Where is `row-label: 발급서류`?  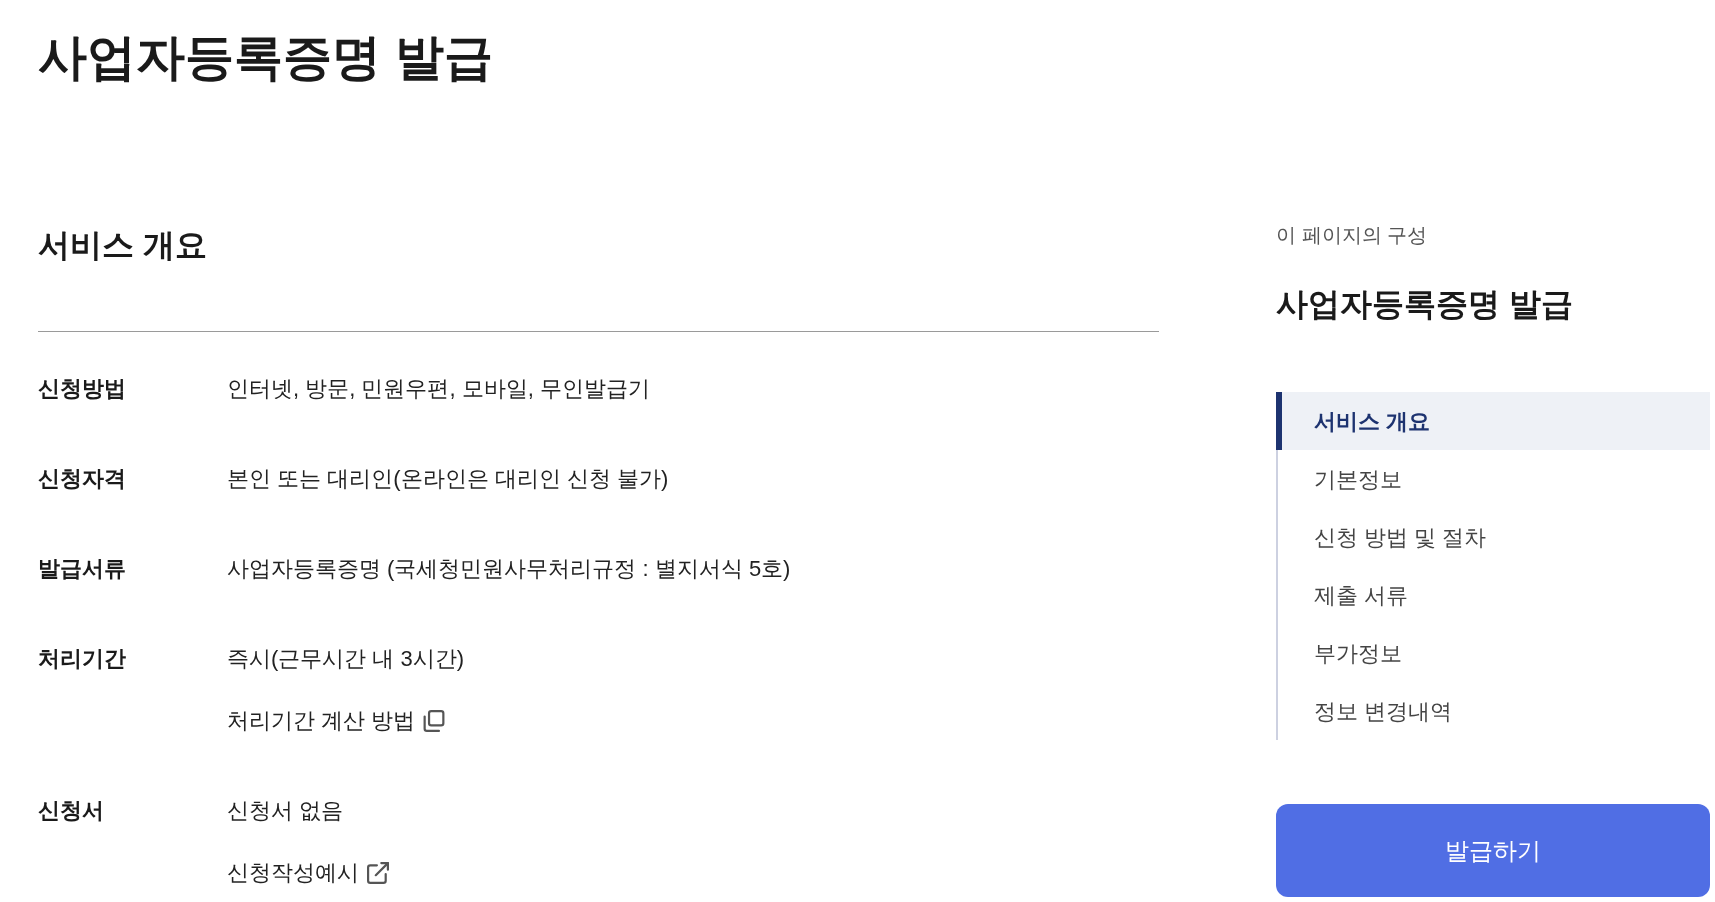
row-label: 발급서류 is located at coordinates (82, 569).